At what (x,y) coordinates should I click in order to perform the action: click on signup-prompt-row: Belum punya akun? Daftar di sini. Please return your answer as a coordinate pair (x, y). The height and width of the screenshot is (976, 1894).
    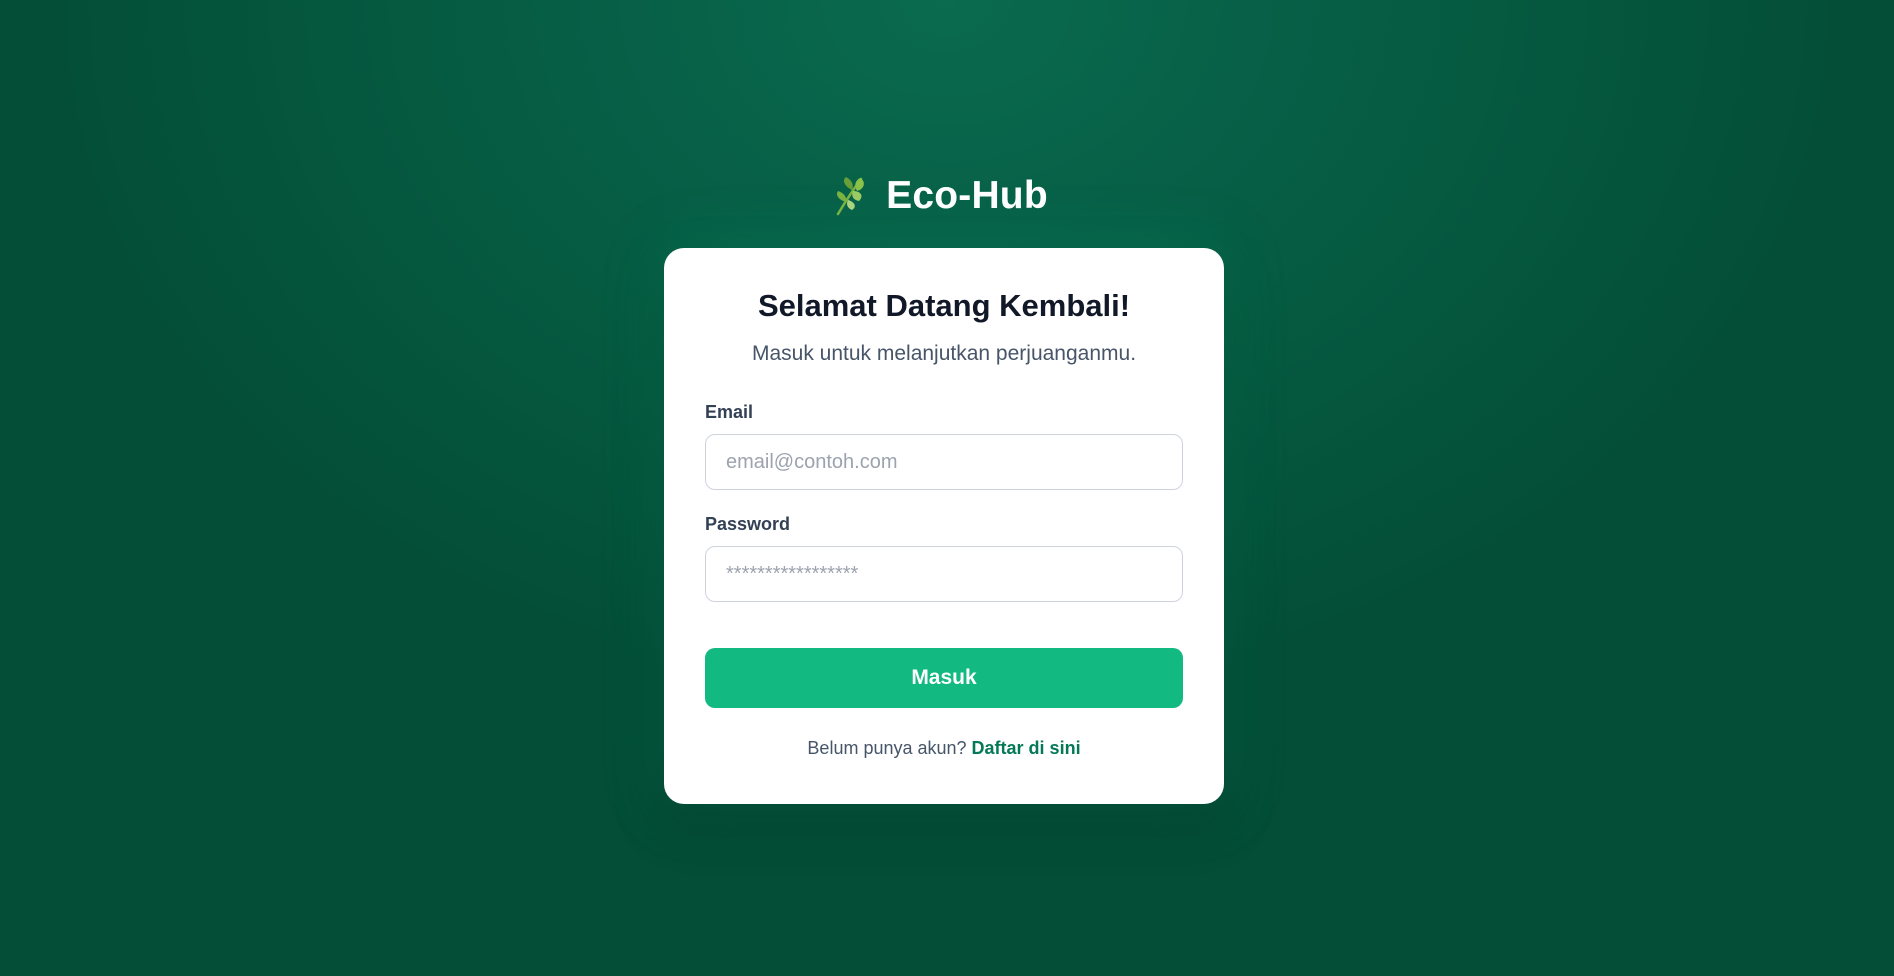
    Looking at the image, I should click on (944, 748).